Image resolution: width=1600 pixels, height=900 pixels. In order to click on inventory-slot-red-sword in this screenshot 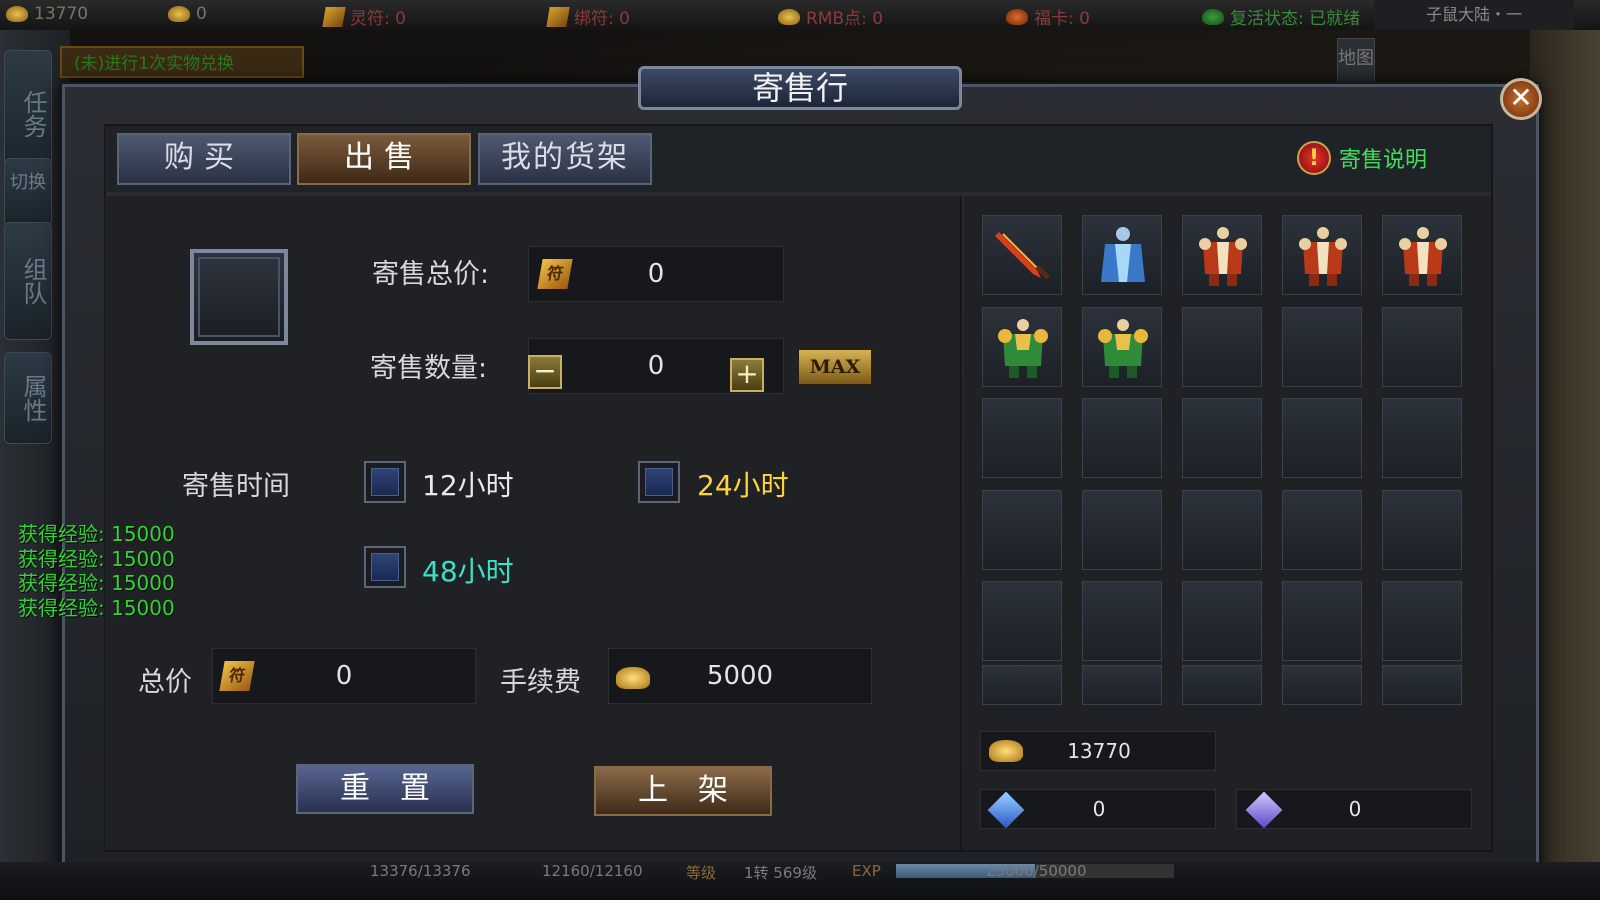, I will do `click(1022, 255)`.